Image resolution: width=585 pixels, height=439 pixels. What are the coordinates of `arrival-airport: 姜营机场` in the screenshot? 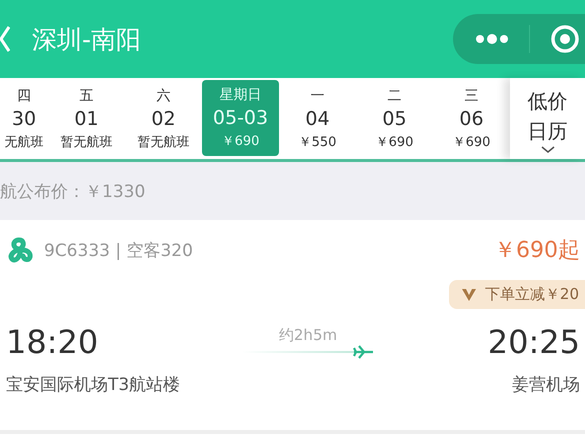 It's located at (546, 385).